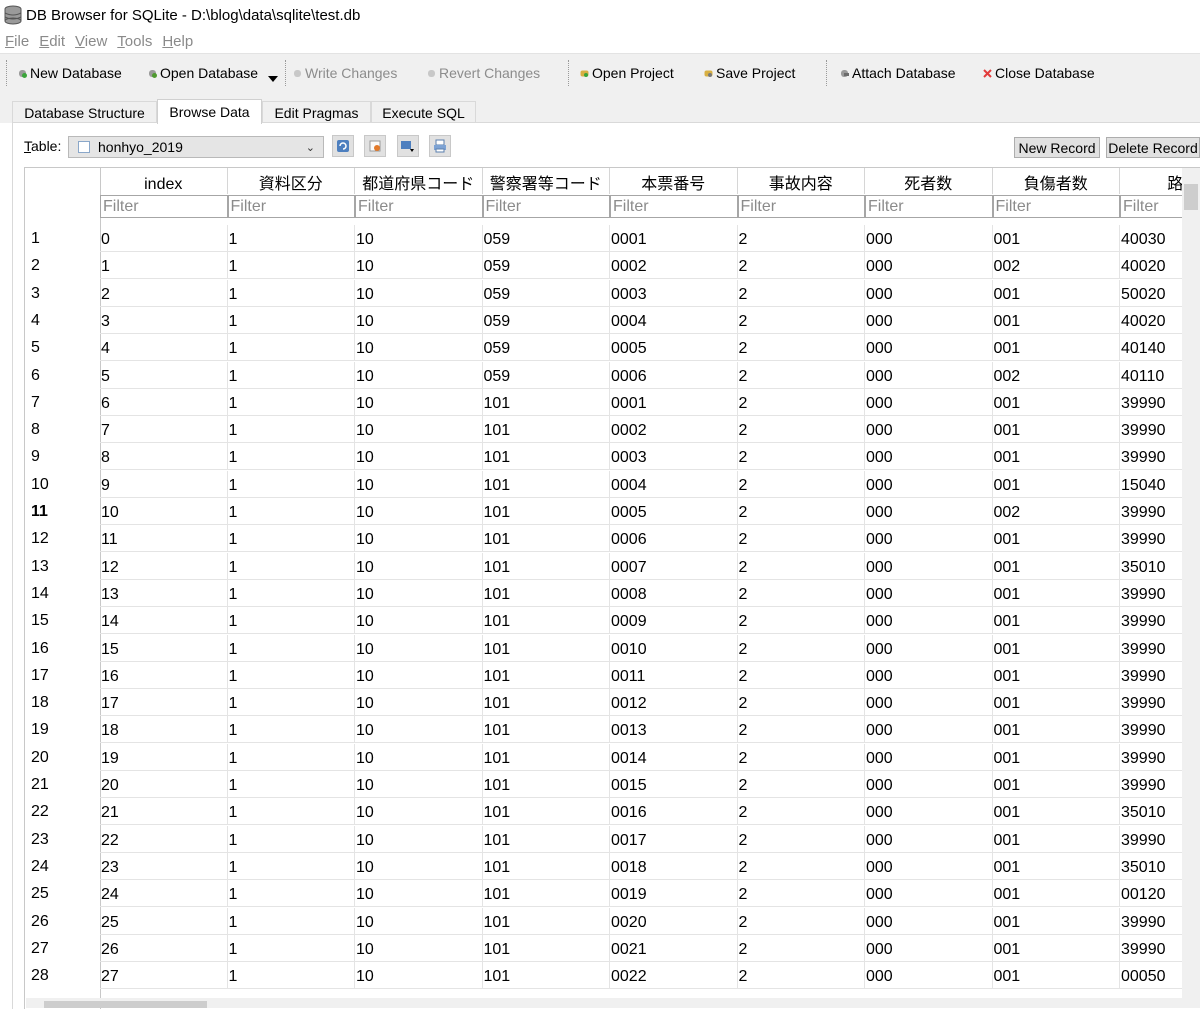 This screenshot has height=1009, width=1200. I want to click on column-header-jiko-naiyo: 事故内容, so click(801, 181).